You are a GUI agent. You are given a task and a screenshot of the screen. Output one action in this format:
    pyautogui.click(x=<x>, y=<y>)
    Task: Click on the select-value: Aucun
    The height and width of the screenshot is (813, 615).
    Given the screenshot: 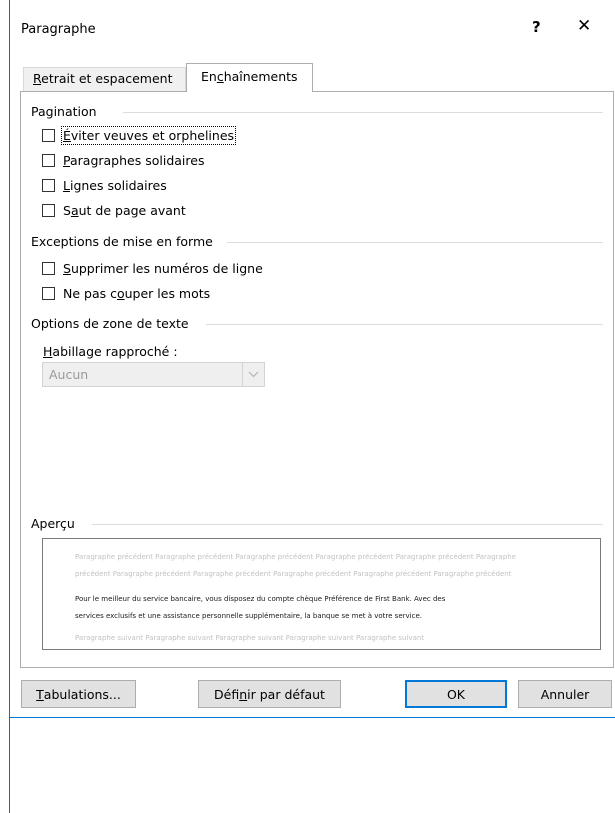 What is the action you would take?
    pyautogui.click(x=69, y=374)
    